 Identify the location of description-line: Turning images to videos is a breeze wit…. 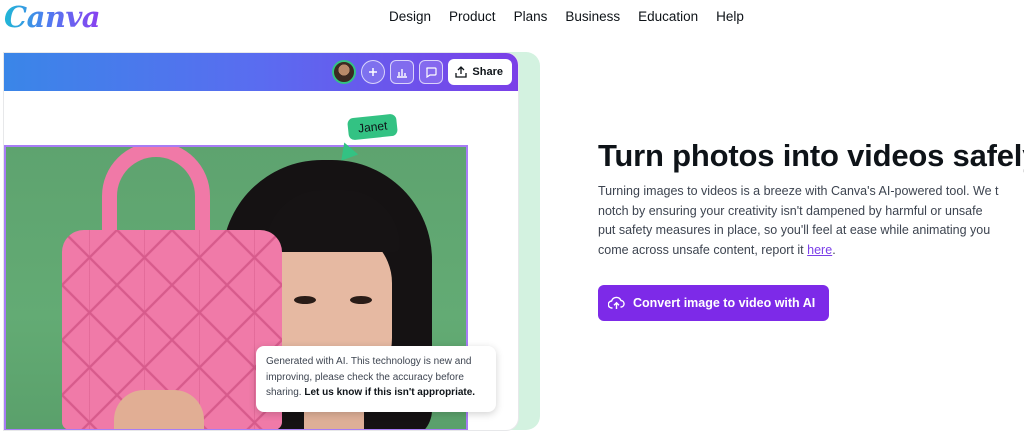
(798, 191).